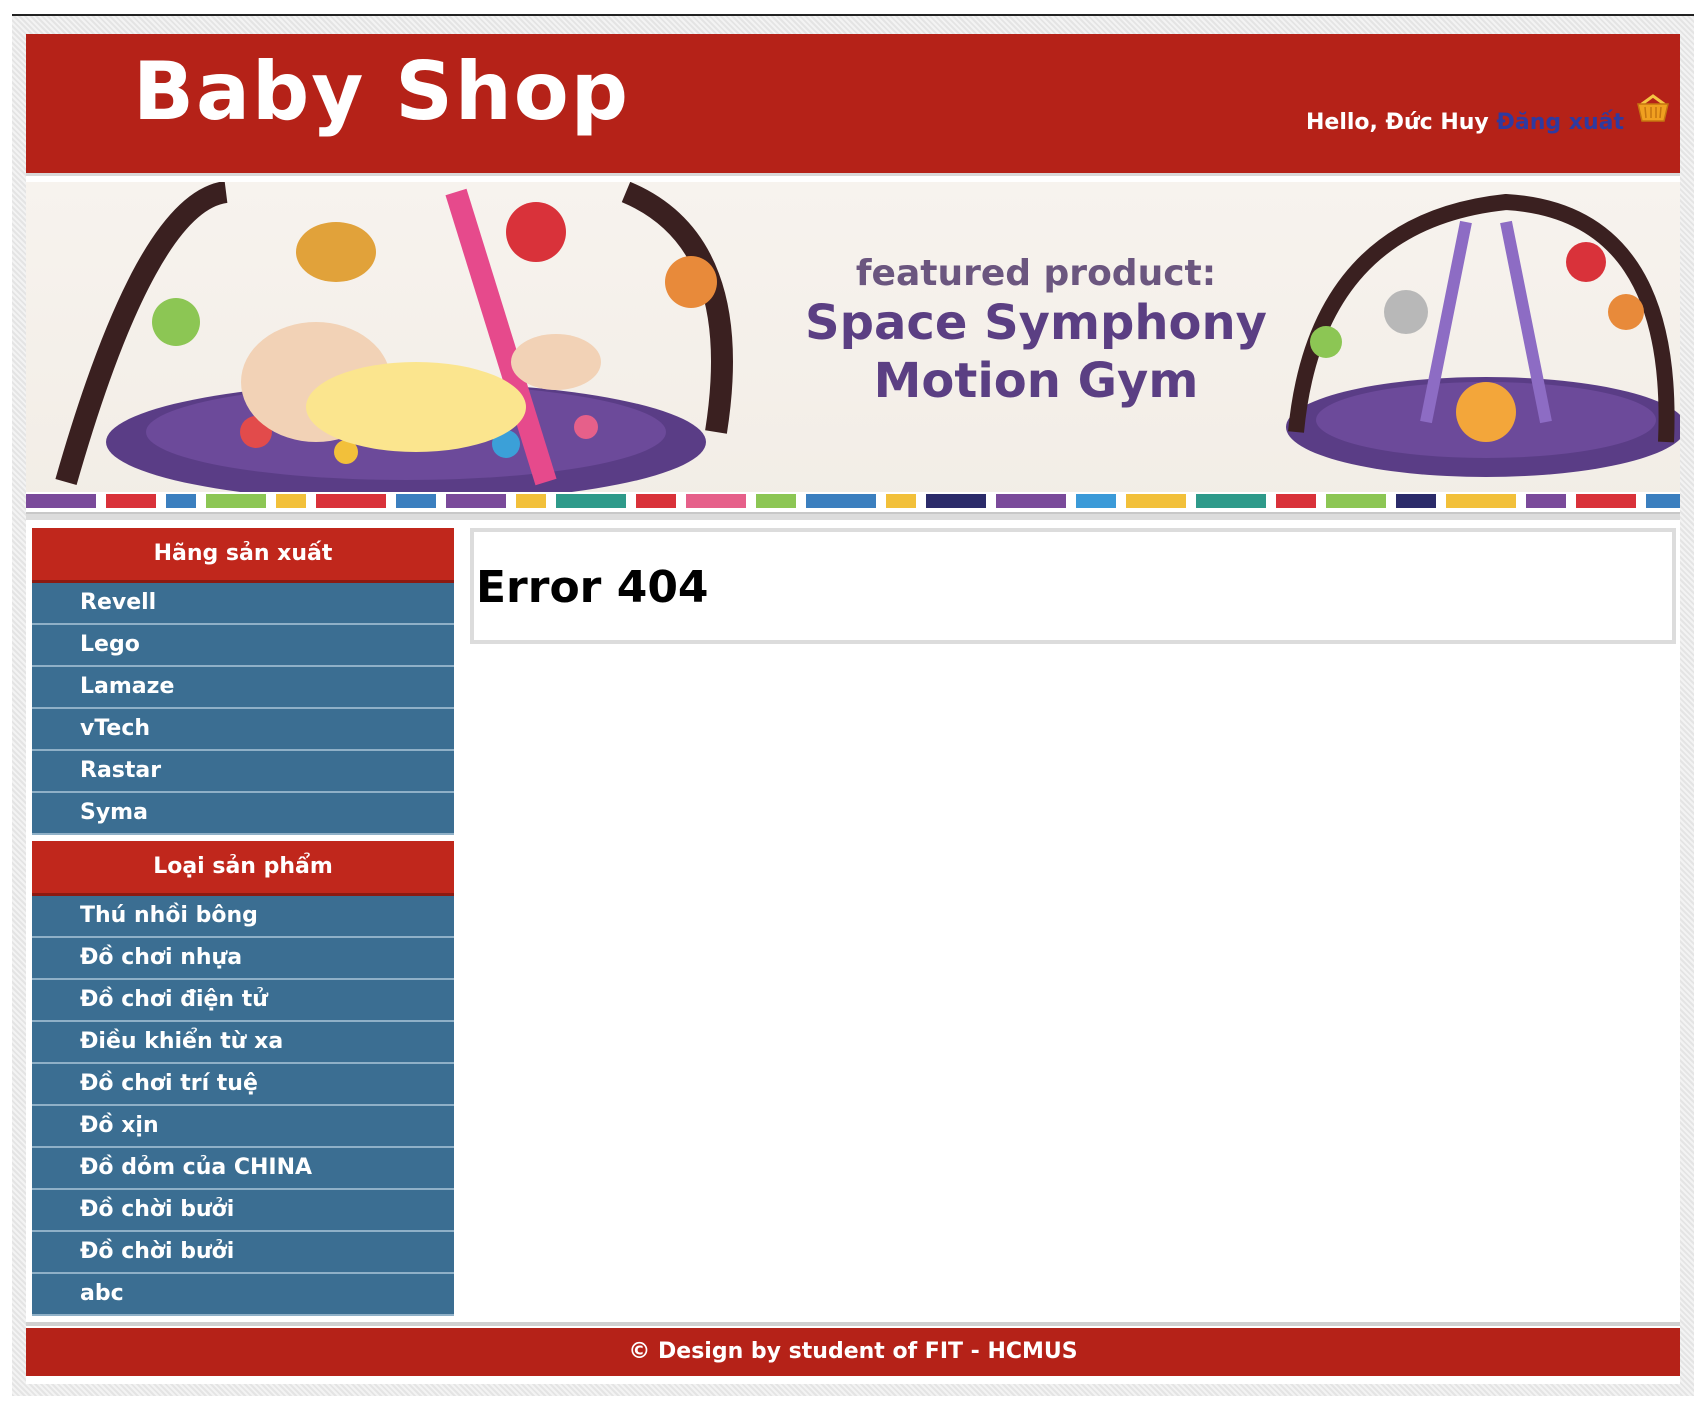  What do you see at coordinates (1036, 273) in the screenshot?
I see `banner-subtitle: featured product:` at bounding box center [1036, 273].